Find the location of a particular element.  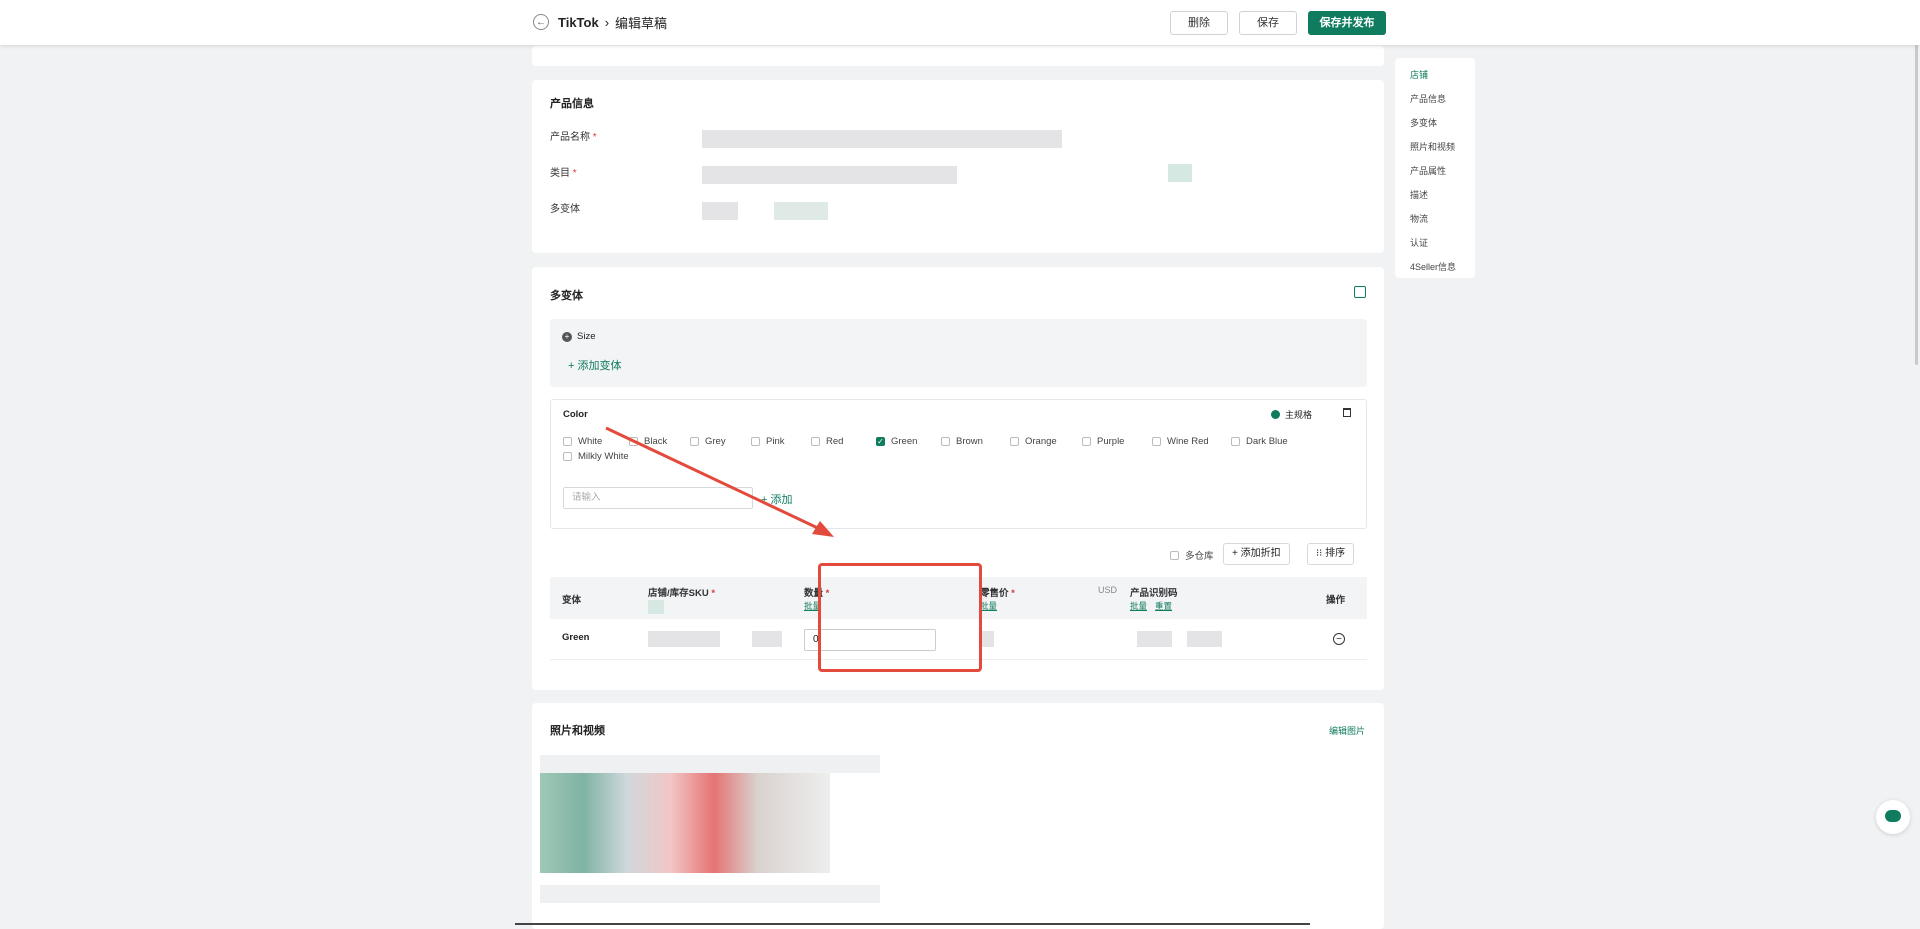

color-option: Brown is located at coordinates (962, 441).